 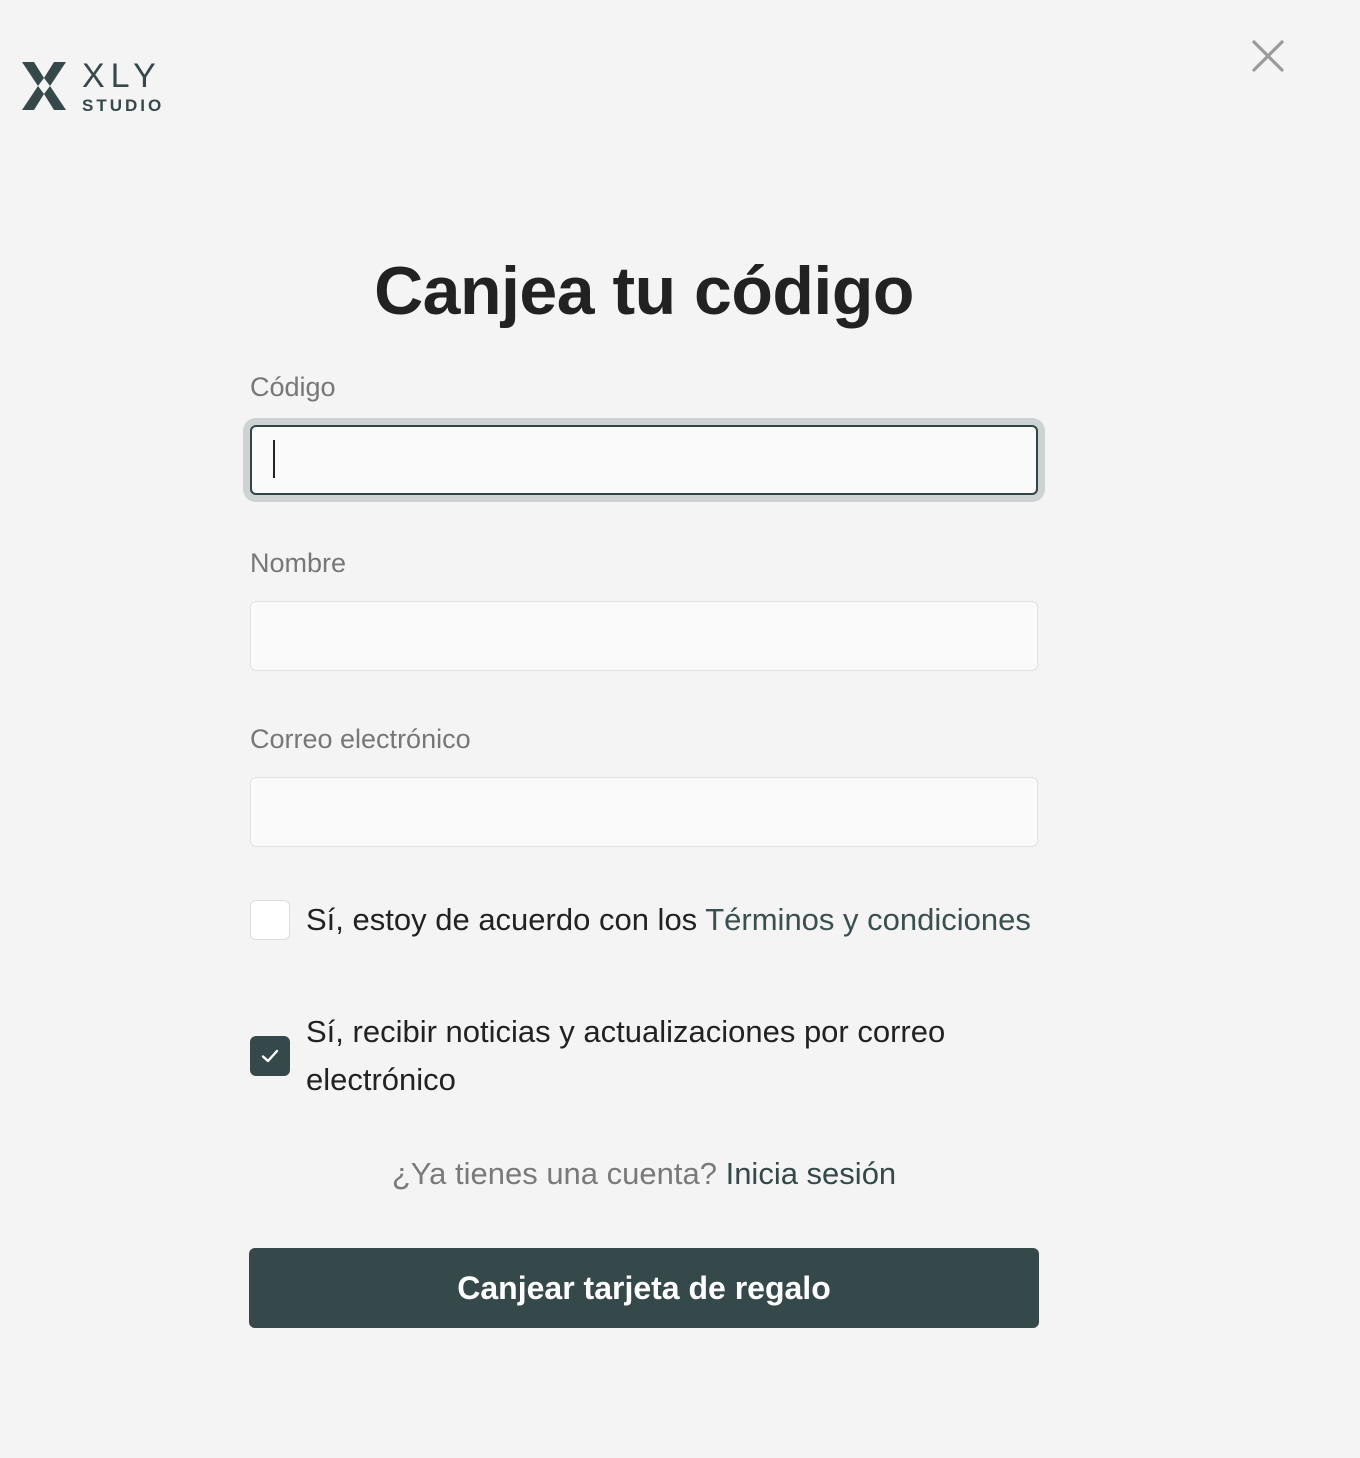 I want to click on terms-checkbox, so click(x=270, y=920).